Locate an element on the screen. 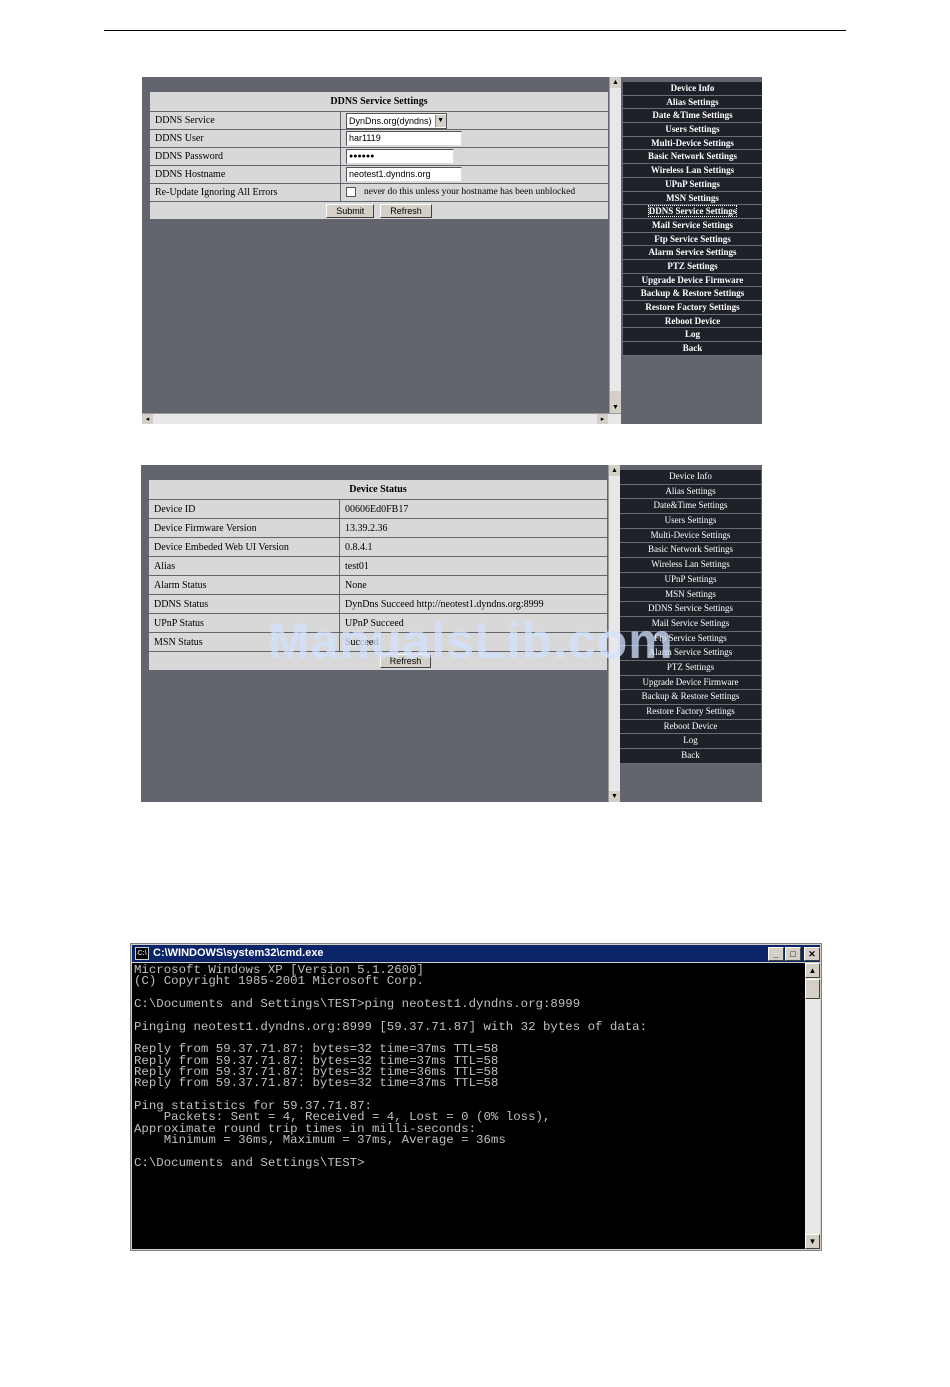 This screenshot has width=950, height=1387. menu-item-label: Backup & Restore Settings is located at coordinates (690, 696).